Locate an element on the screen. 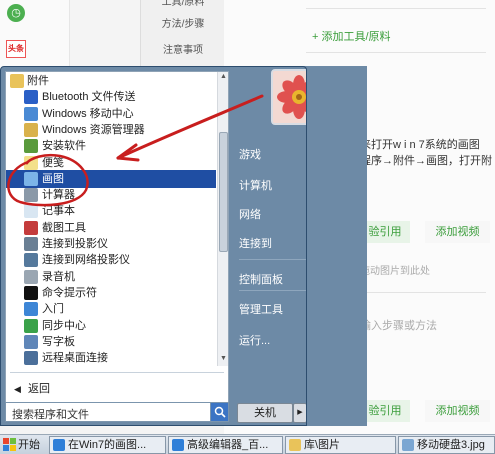 This screenshot has width=495, height=454. sticky-notes-icon is located at coordinates (31, 162).